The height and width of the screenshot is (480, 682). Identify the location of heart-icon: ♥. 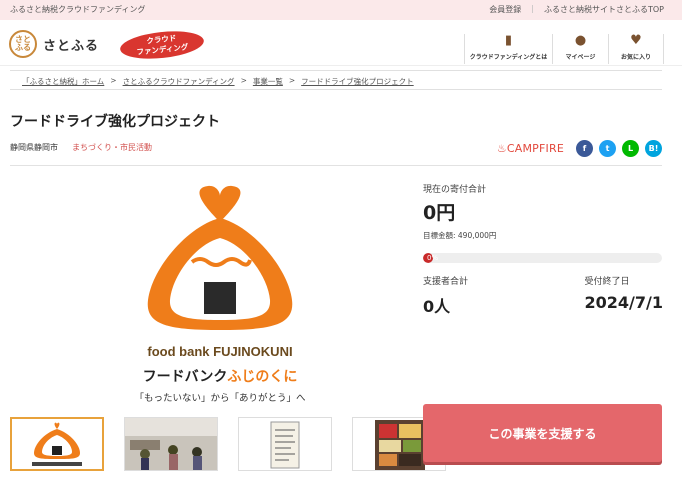
(636, 40).